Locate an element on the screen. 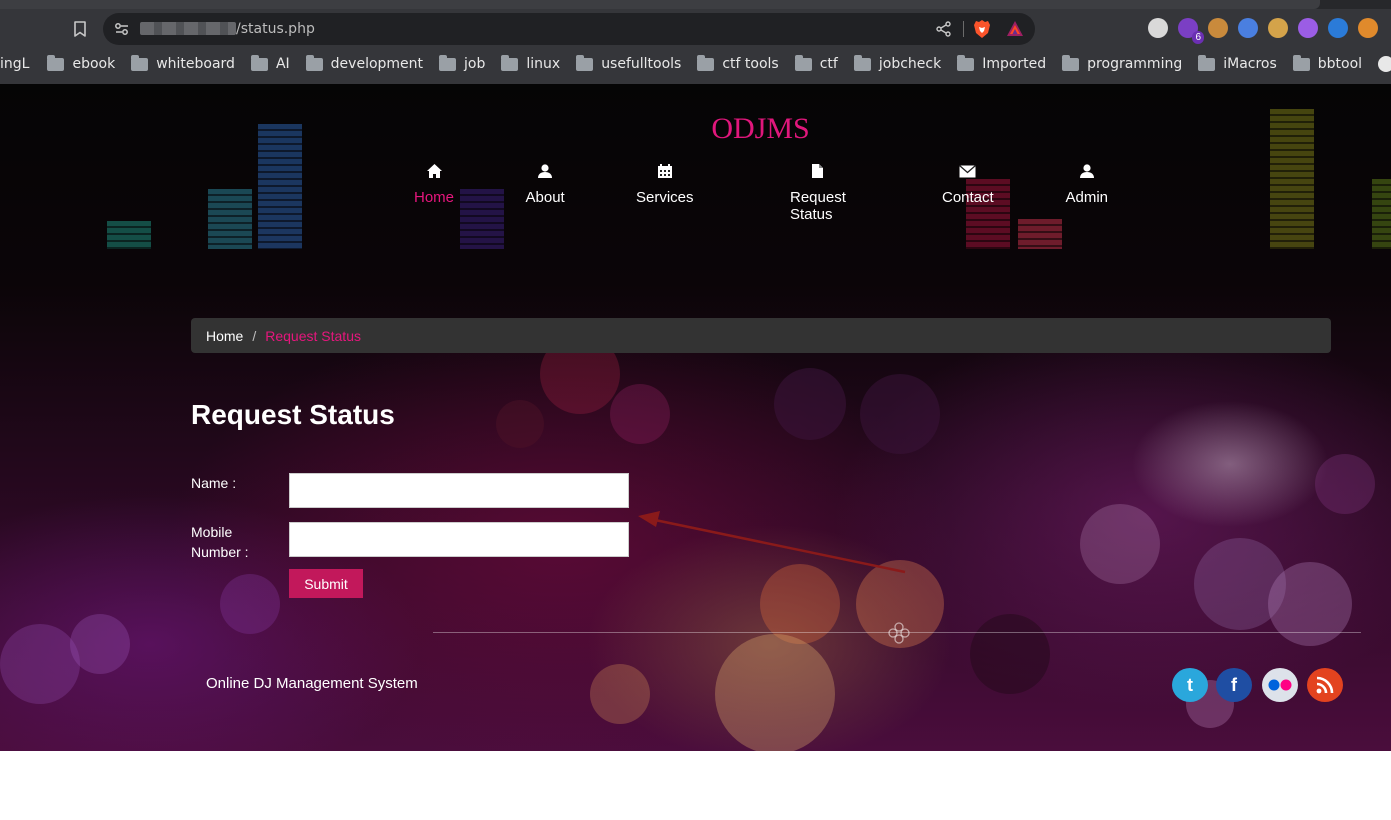 Image resolution: width=1391 pixels, height=820 pixels. breadcrumb-current: Request Status is located at coordinates (313, 335).